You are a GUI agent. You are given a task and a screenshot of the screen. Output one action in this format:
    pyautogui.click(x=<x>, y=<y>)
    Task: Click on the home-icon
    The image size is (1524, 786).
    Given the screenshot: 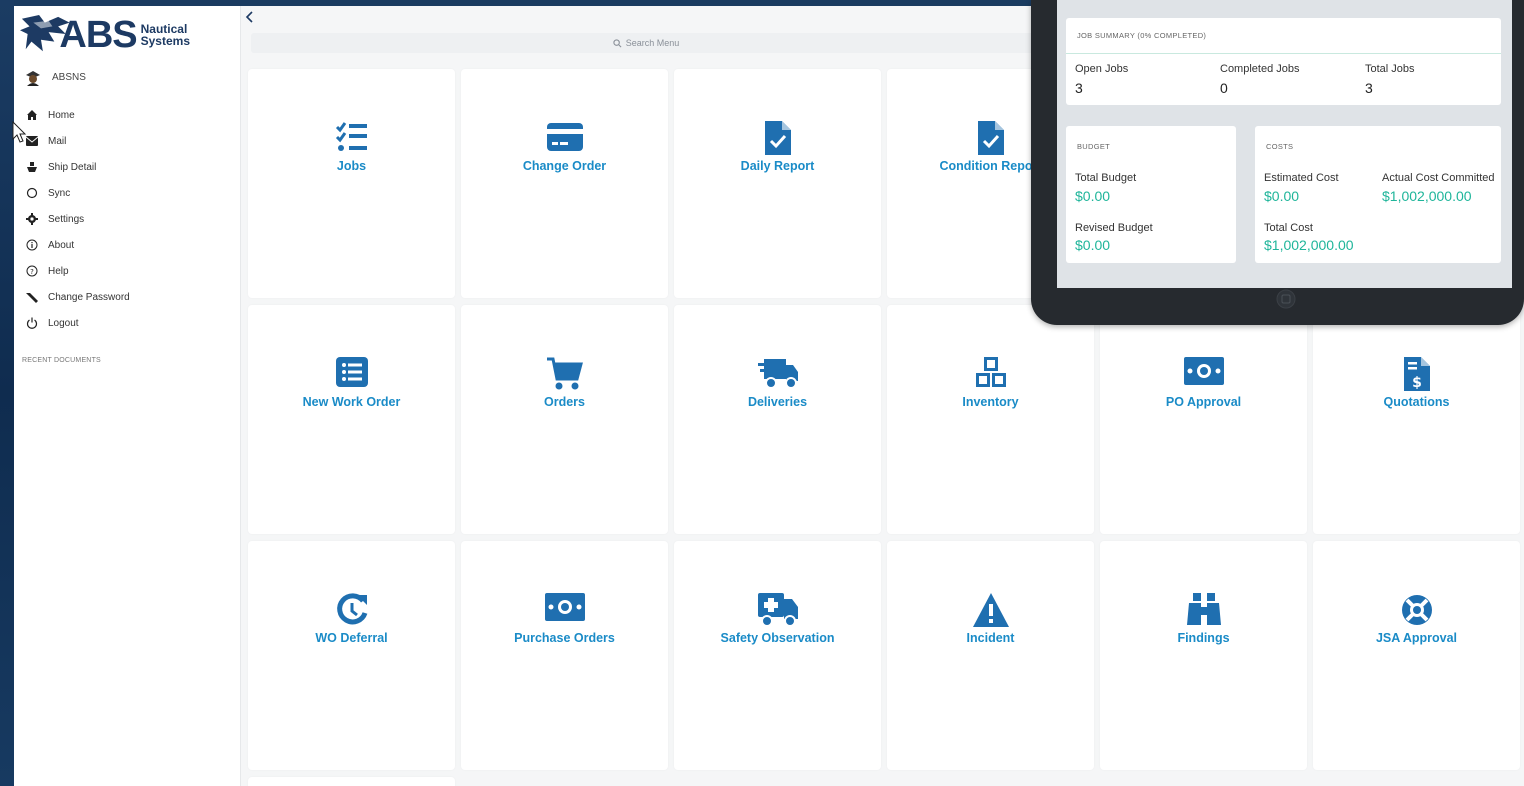 What is the action you would take?
    pyautogui.click(x=32, y=115)
    